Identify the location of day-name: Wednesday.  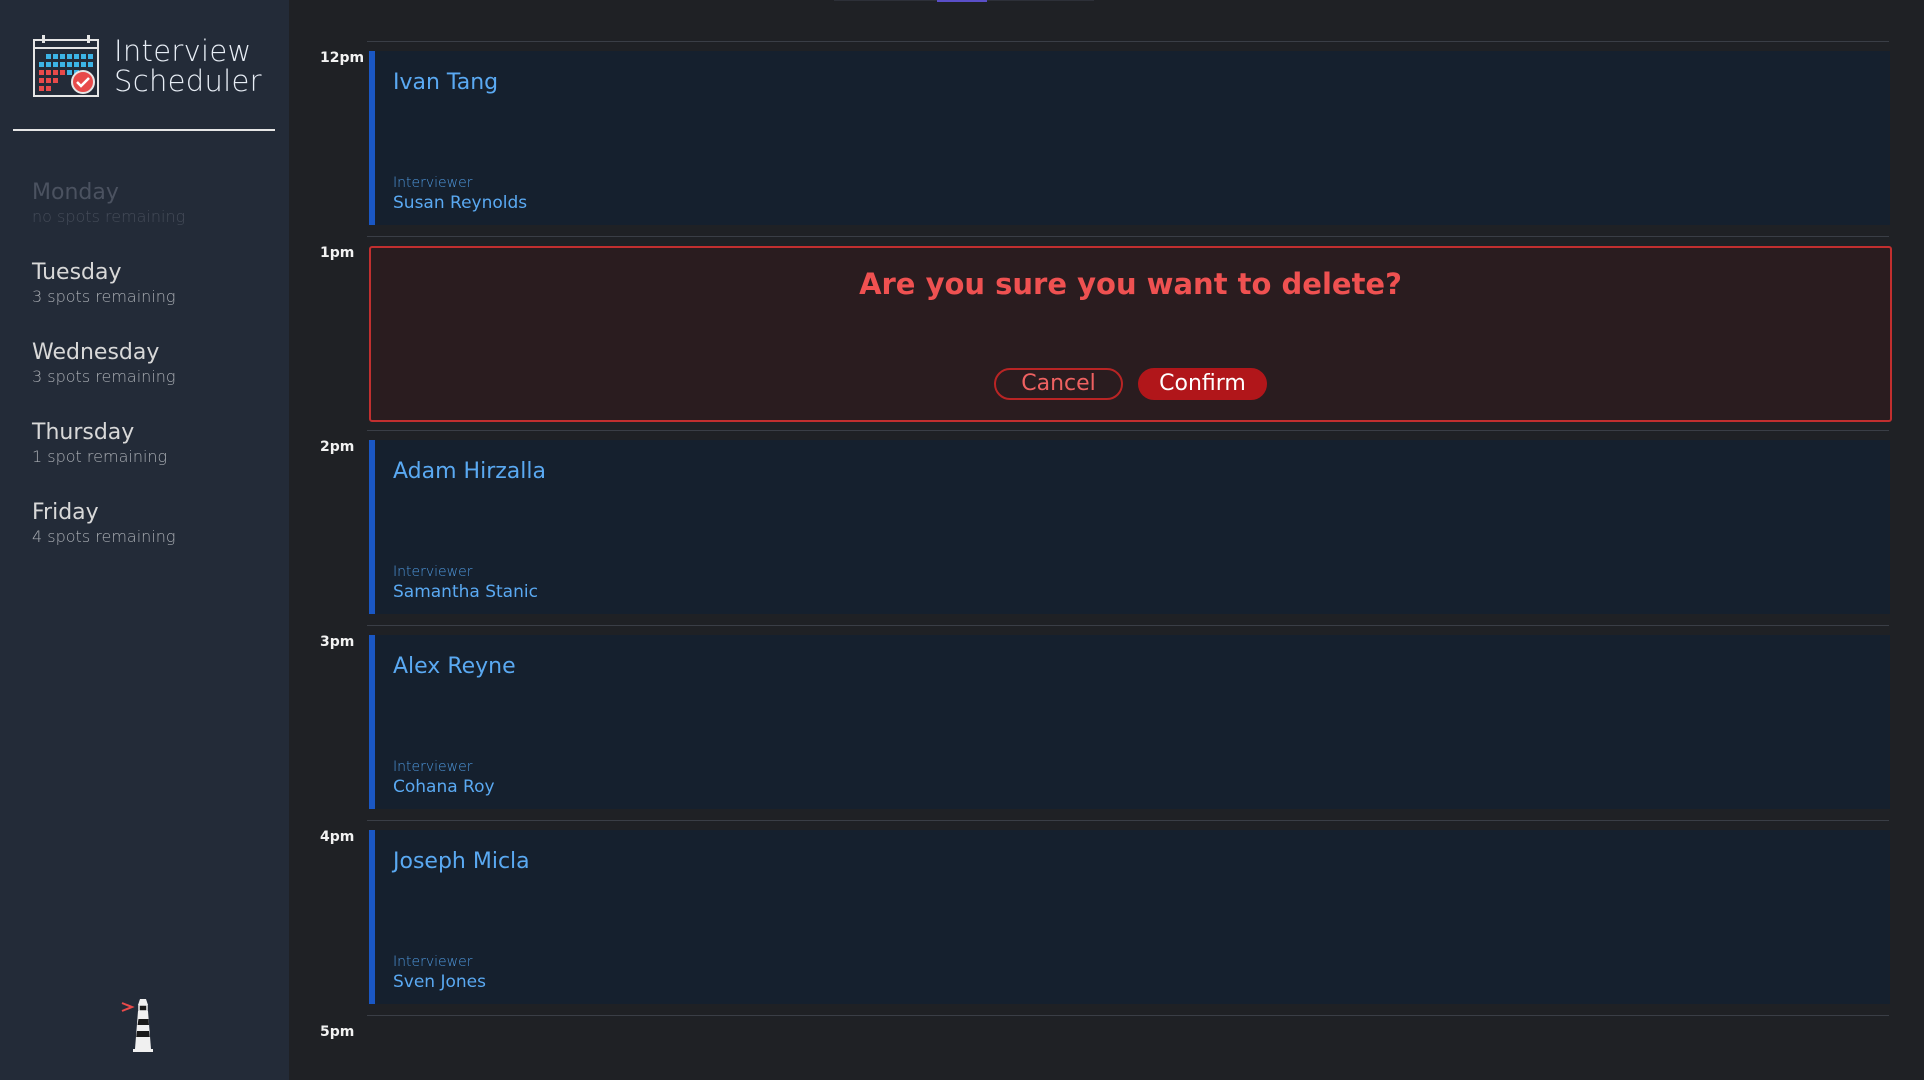
(96, 352).